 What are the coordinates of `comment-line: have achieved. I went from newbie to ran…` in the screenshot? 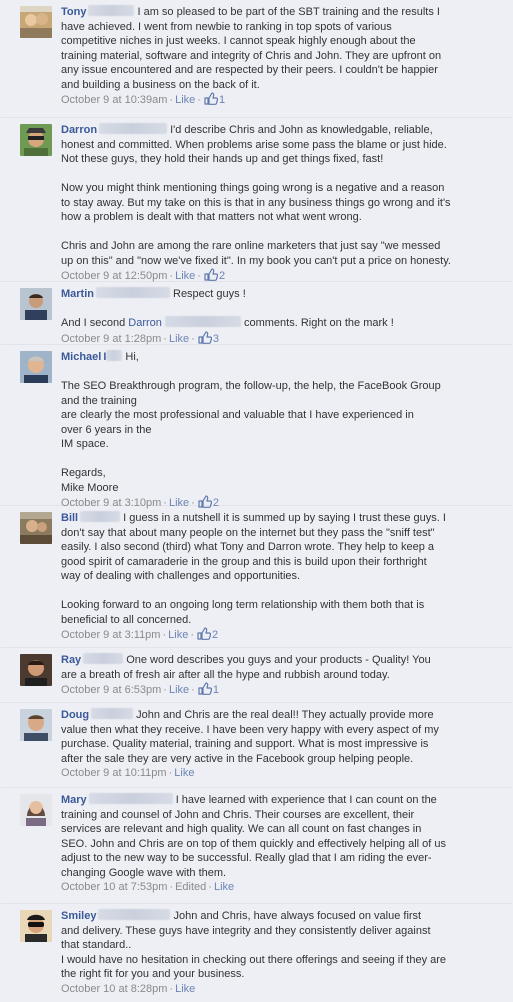 It's located at (226, 26).